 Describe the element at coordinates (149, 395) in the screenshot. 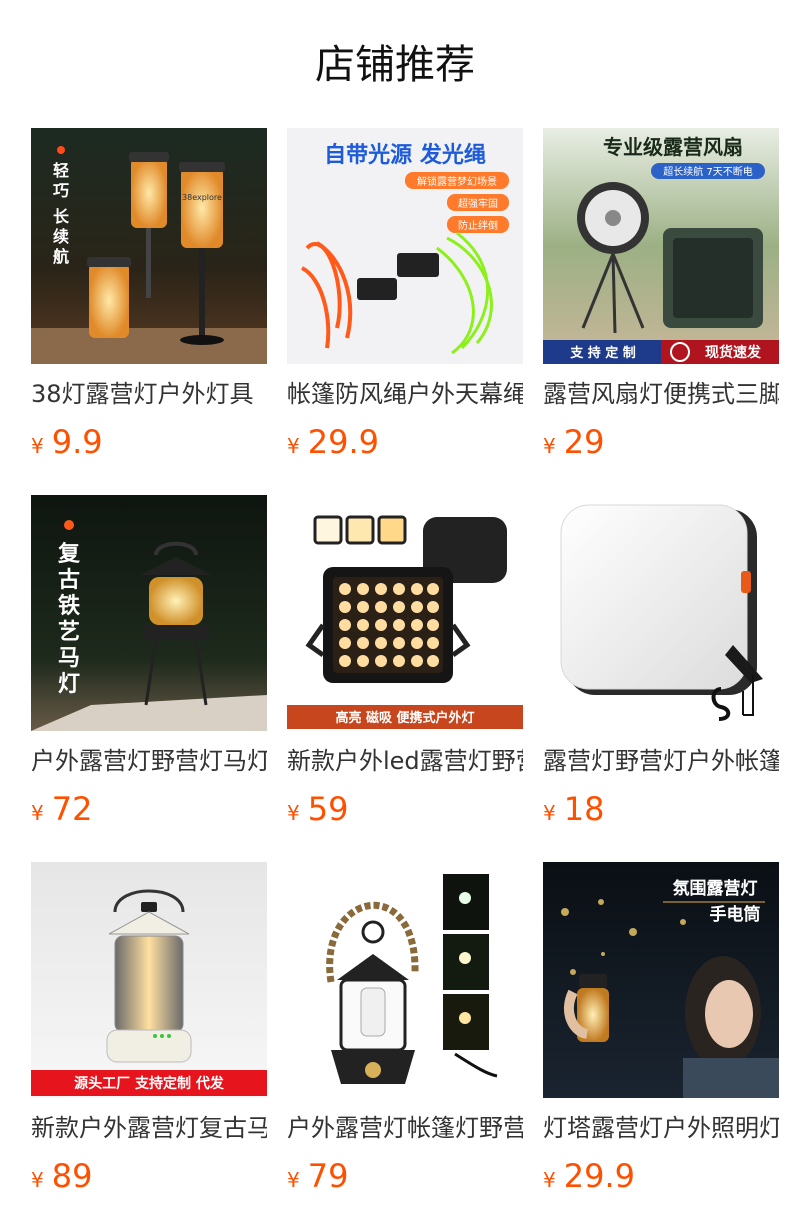

I see `product-name: 38灯露营灯户外灯具` at that location.